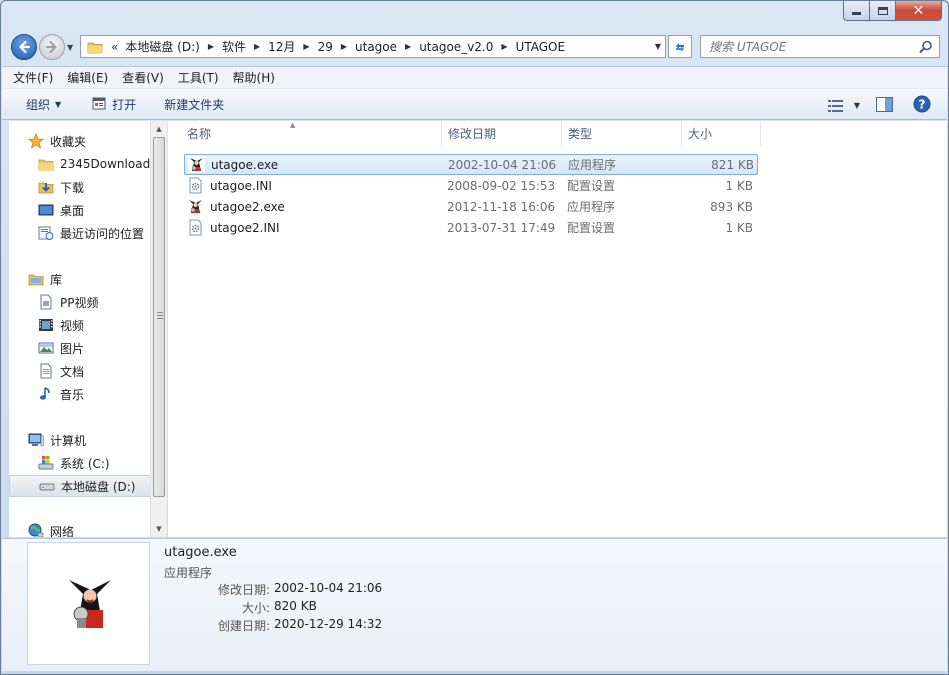  What do you see at coordinates (46, 371) in the screenshot?
I see `document-icon` at bounding box center [46, 371].